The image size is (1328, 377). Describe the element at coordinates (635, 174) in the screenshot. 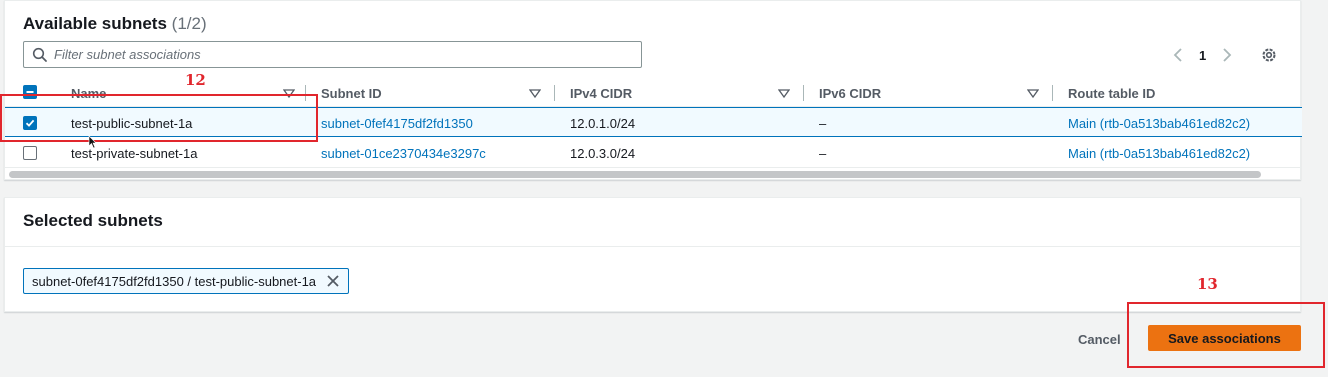

I see `horizontal-scrollbar` at that location.